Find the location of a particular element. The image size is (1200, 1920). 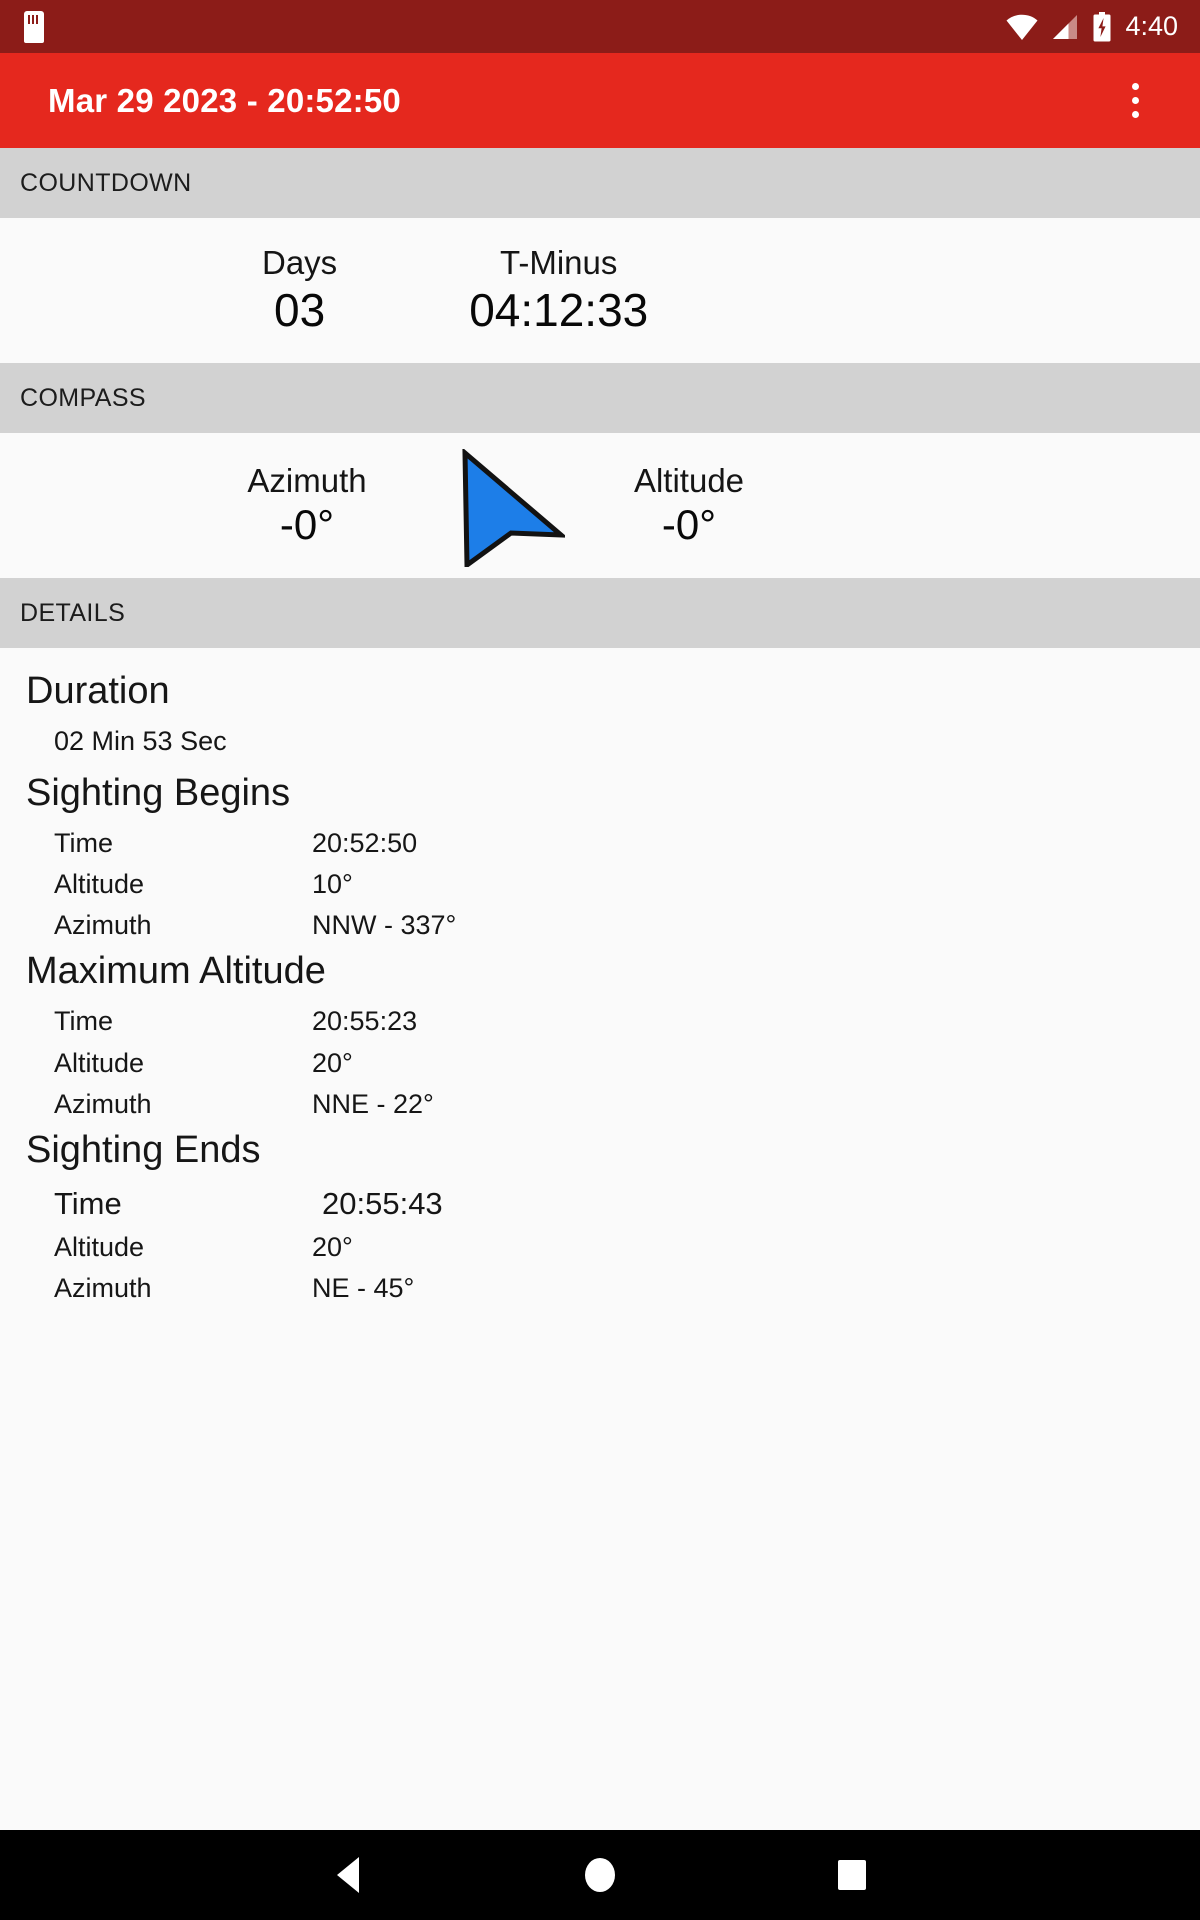

section-header-countdown: COUNTDOWN is located at coordinates (600, 183).